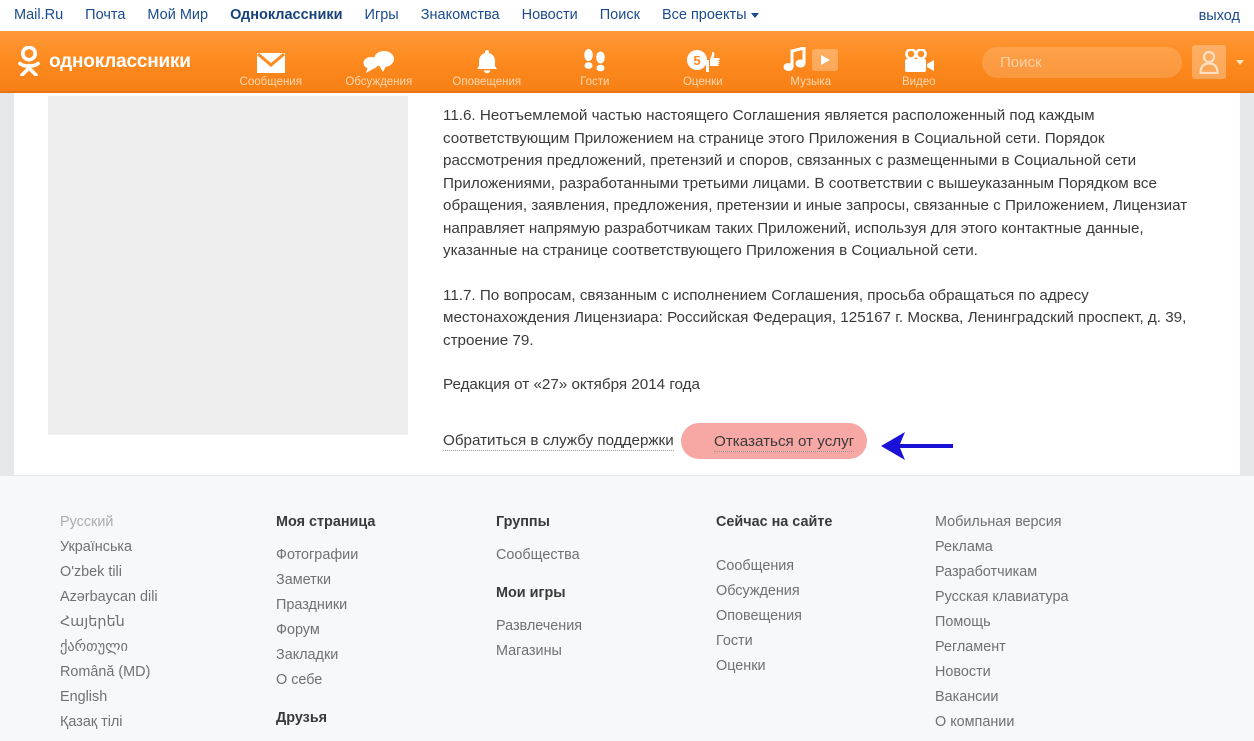 This screenshot has width=1254, height=741. What do you see at coordinates (1035, 722) in the screenshot?
I see `footer-link-about-company: О компании` at bounding box center [1035, 722].